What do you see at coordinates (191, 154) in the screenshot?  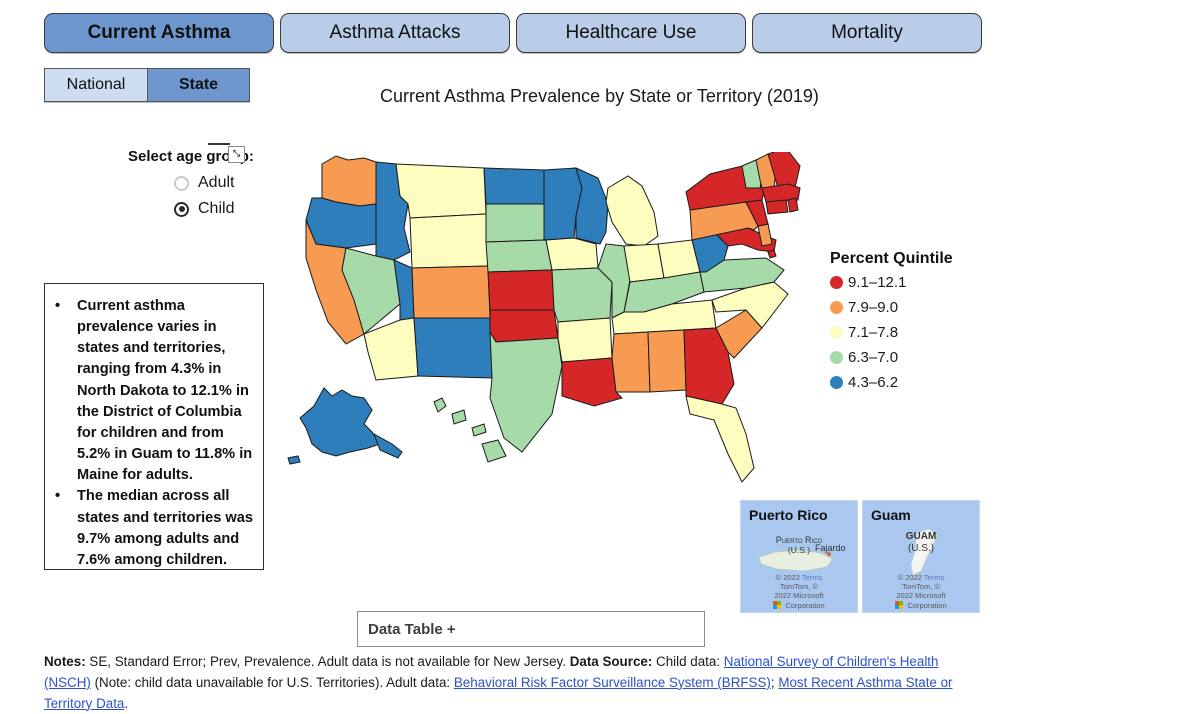 I see `age-group-label: Select age group: ⤡` at bounding box center [191, 154].